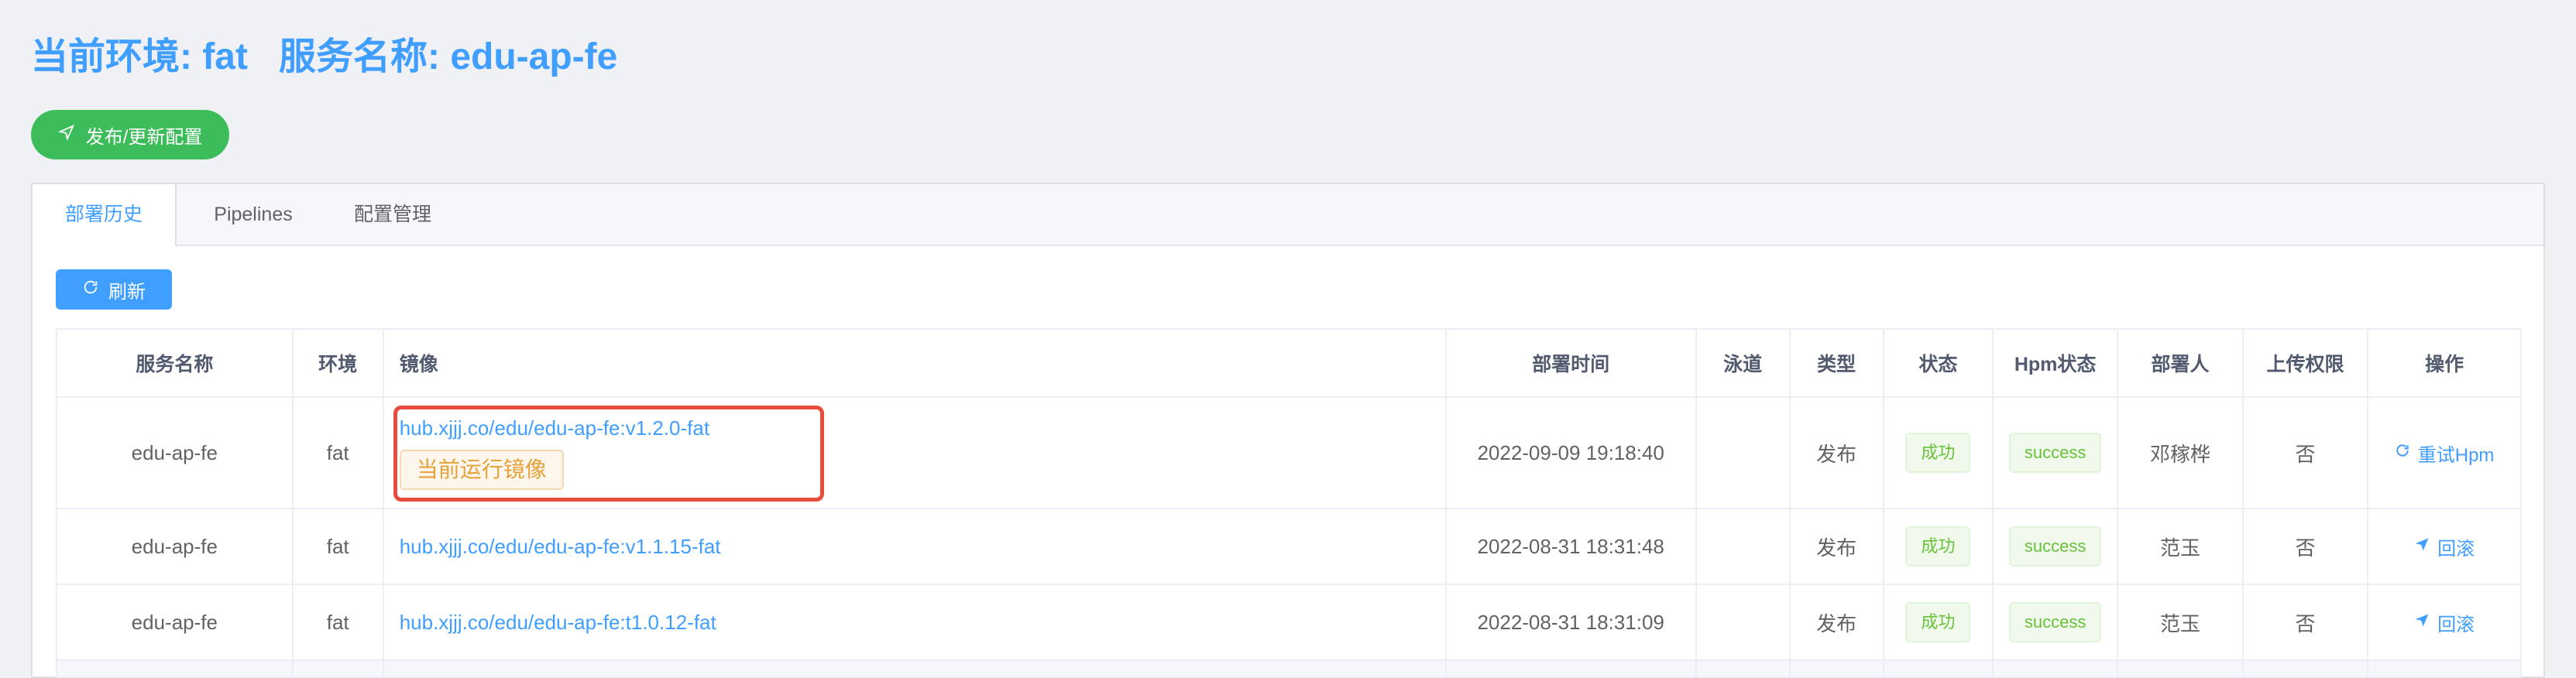 This screenshot has width=2576, height=678. What do you see at coordinates (2180, 363) in the screenshot?
I see `col-deployer: 部署人` at bounding box center [2180, 363].